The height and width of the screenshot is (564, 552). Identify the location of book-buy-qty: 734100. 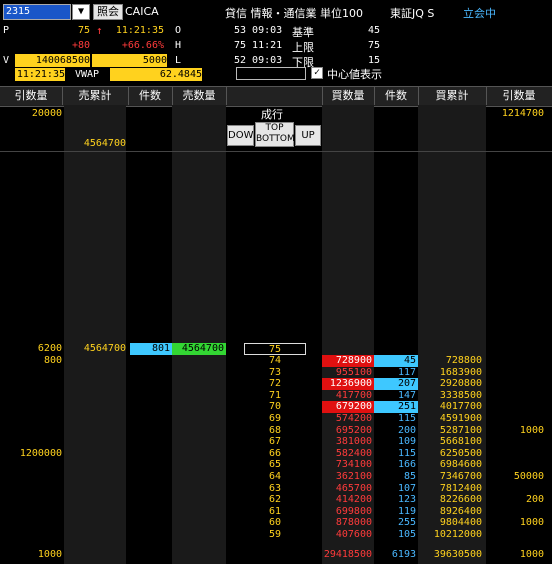
(353, 465).